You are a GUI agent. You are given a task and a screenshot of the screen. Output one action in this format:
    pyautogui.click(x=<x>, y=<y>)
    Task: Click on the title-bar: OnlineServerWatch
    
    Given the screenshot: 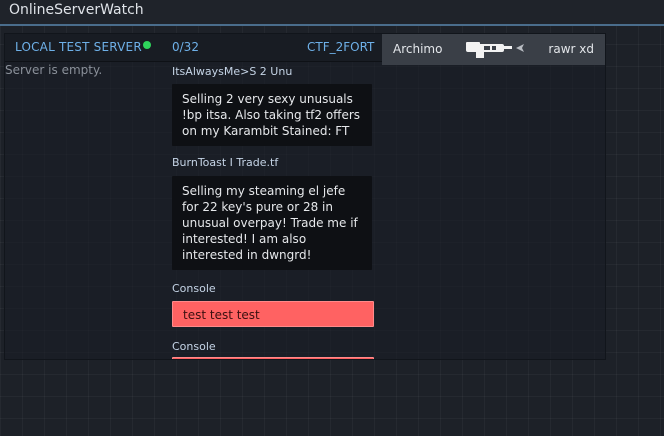 What is the action you would take?
    pyautogui.click(x=332, y=13)
    